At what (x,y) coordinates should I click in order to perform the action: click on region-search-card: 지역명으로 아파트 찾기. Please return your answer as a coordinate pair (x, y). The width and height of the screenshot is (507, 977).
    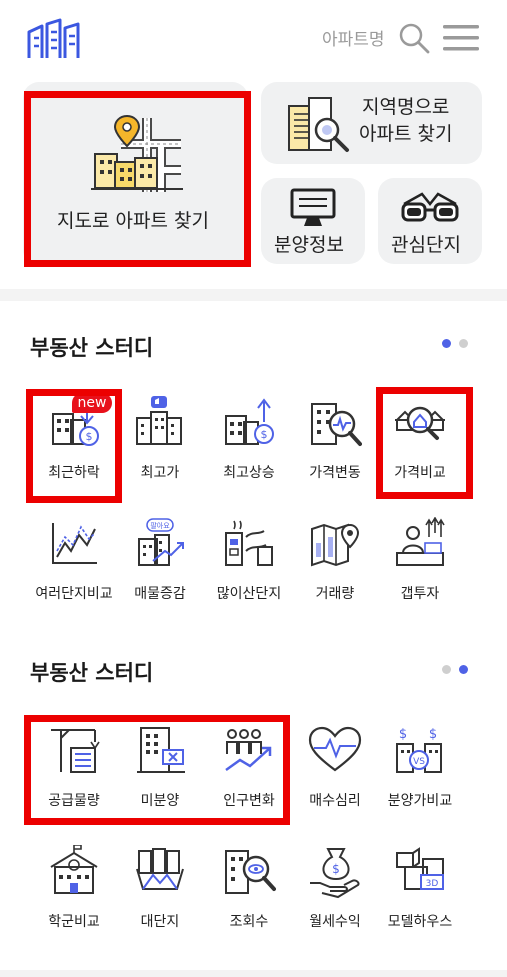
    Looking at the image, I should click on (371, 123).